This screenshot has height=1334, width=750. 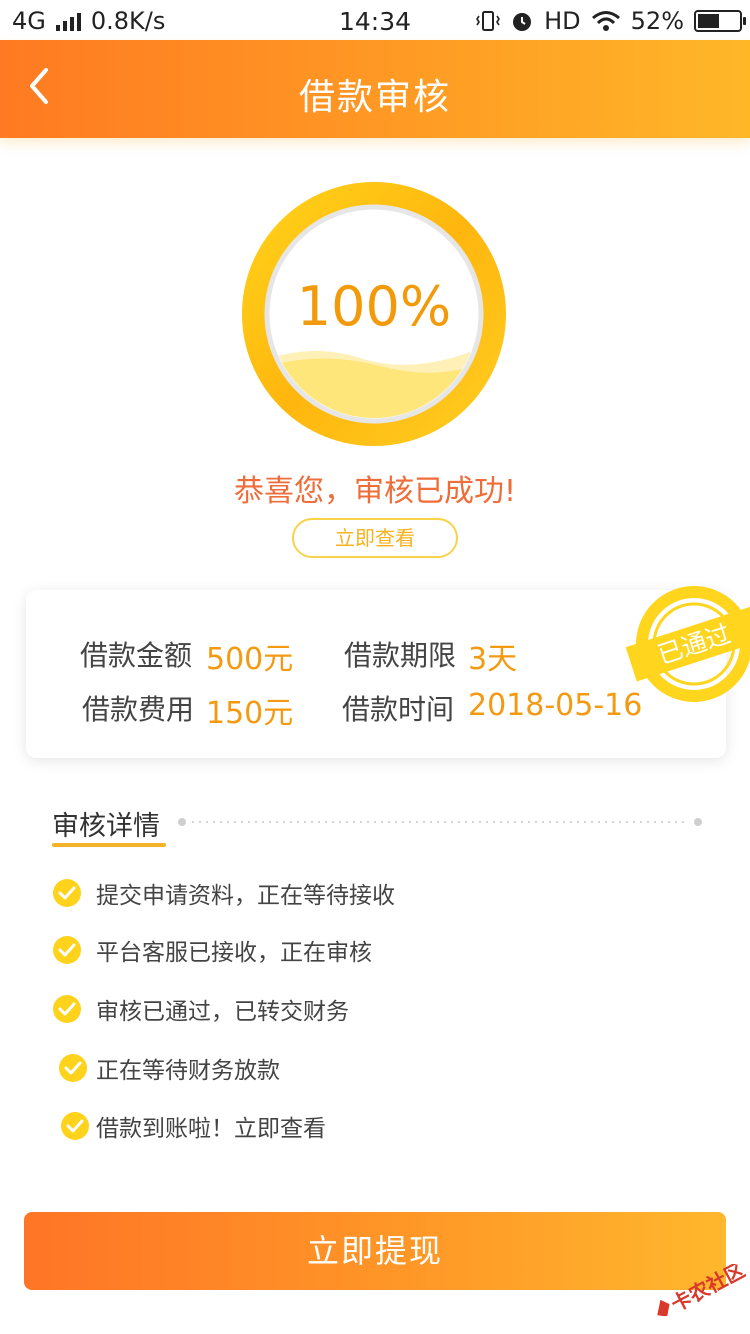 I want to click on section-underline, so click(x=109, y=845).